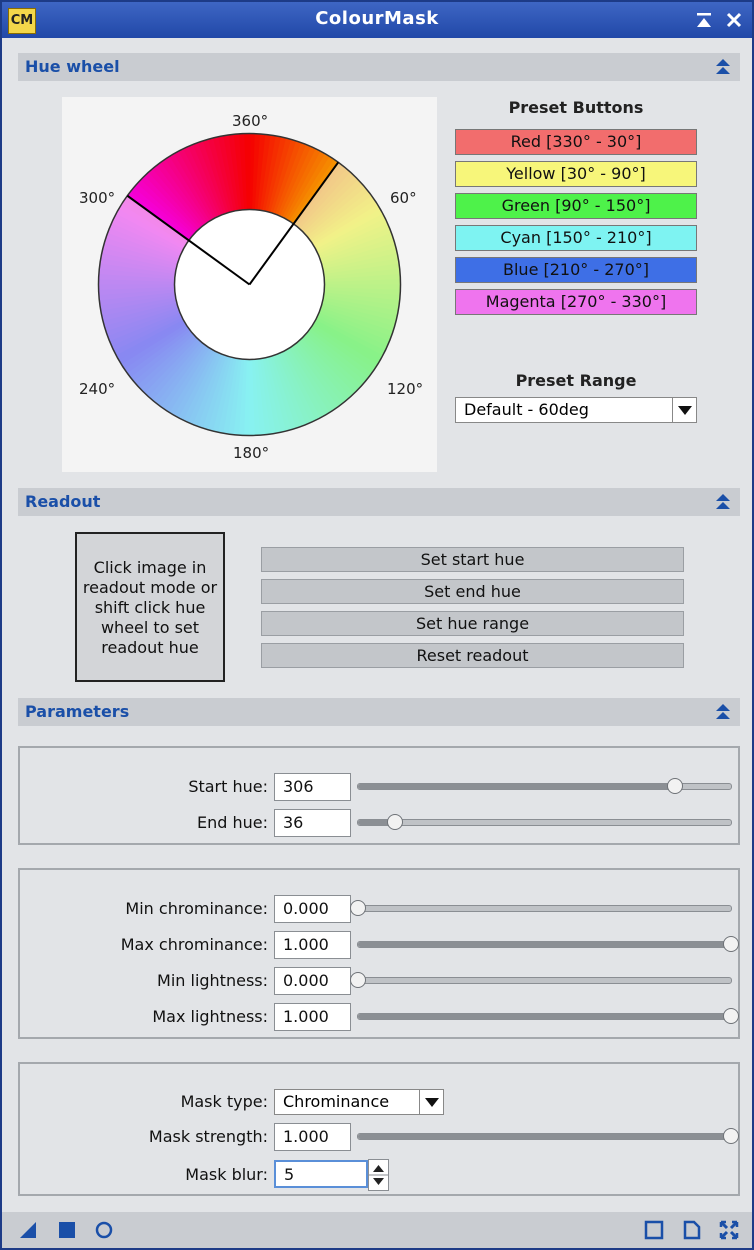 The image size is (754, 1250). I want to click on preset-range-title: Preset Range, so click(576, 380).